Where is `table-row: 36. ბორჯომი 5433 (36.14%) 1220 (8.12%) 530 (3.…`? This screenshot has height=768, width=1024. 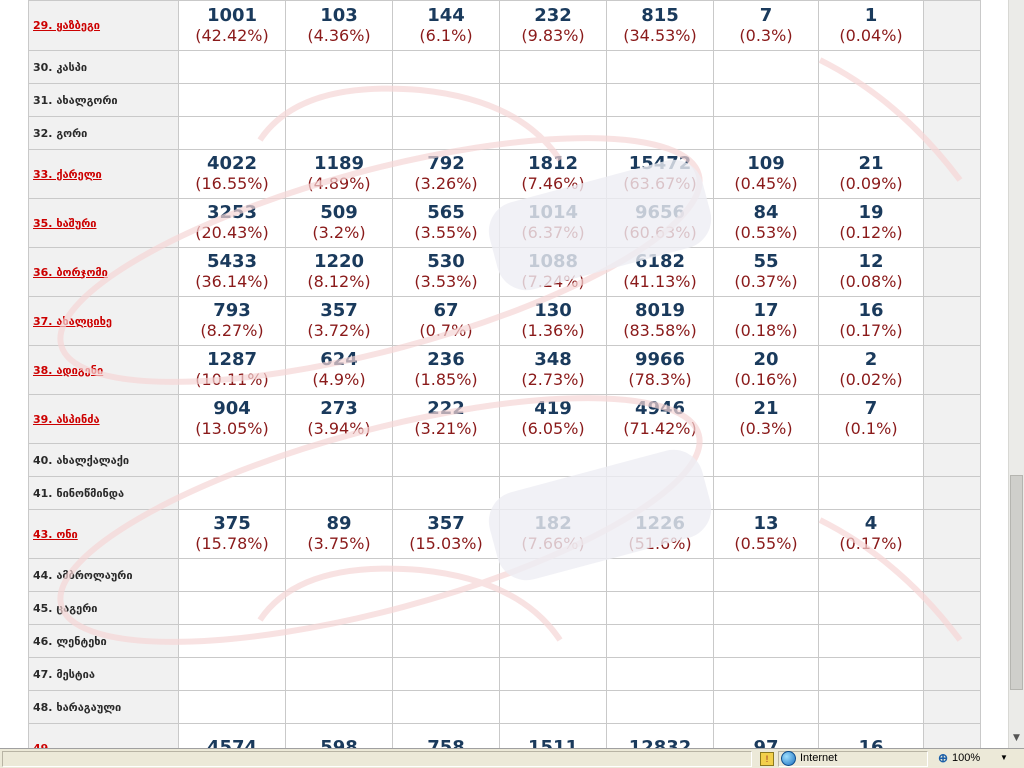
table-row: 36. ბორჯომი 5433 (36.14%) 1220 (8.12%) 530 (3.… is located at coordinates (504, 272).